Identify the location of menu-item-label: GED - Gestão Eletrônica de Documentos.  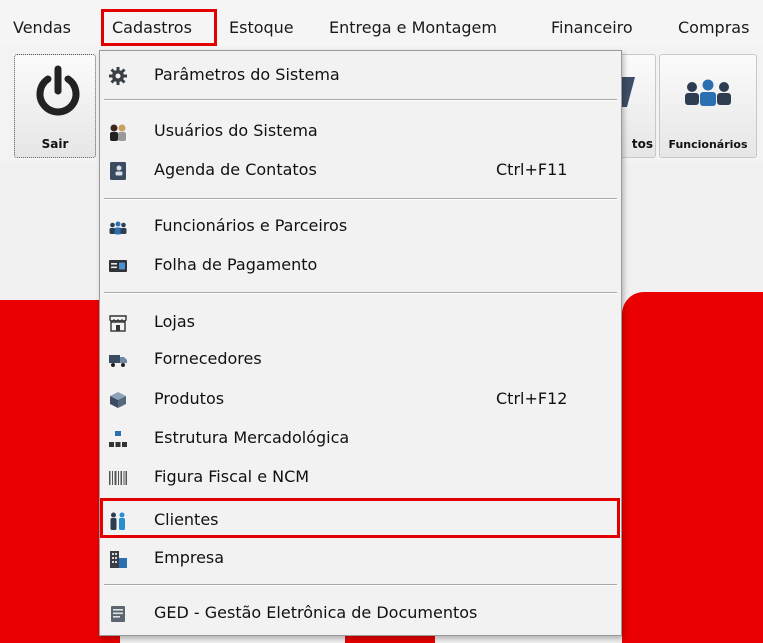
(316, 612).